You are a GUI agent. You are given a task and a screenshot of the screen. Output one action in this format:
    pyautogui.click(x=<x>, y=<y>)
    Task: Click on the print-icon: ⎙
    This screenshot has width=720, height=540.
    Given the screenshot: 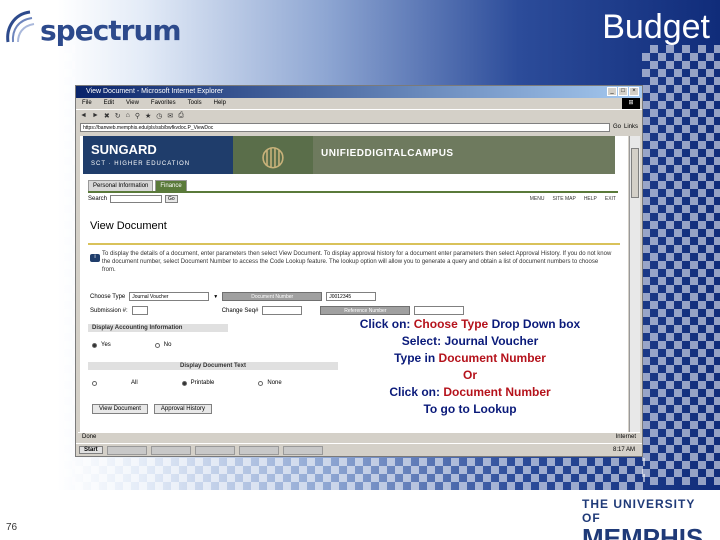 What is the action you would take?
    pyautogui.click(x=181, y=116)
    